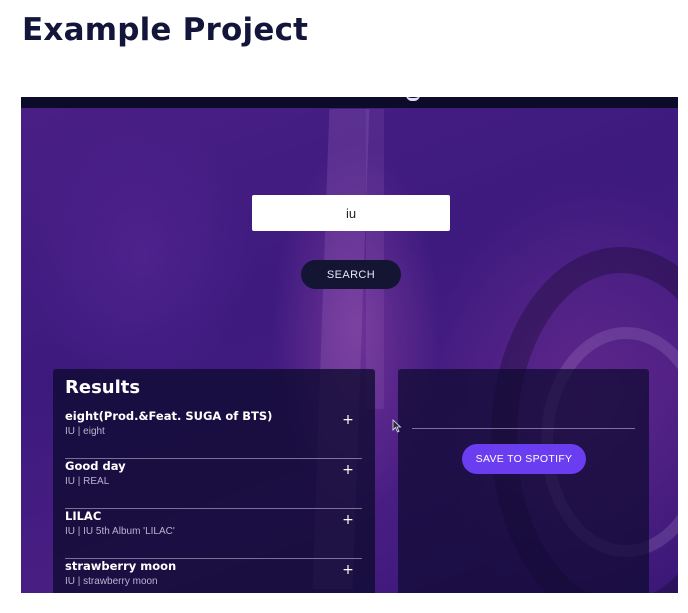 The height and width of the screenshot is (613, 688). I want to click on page-title: Example Project, so click(165, 30).